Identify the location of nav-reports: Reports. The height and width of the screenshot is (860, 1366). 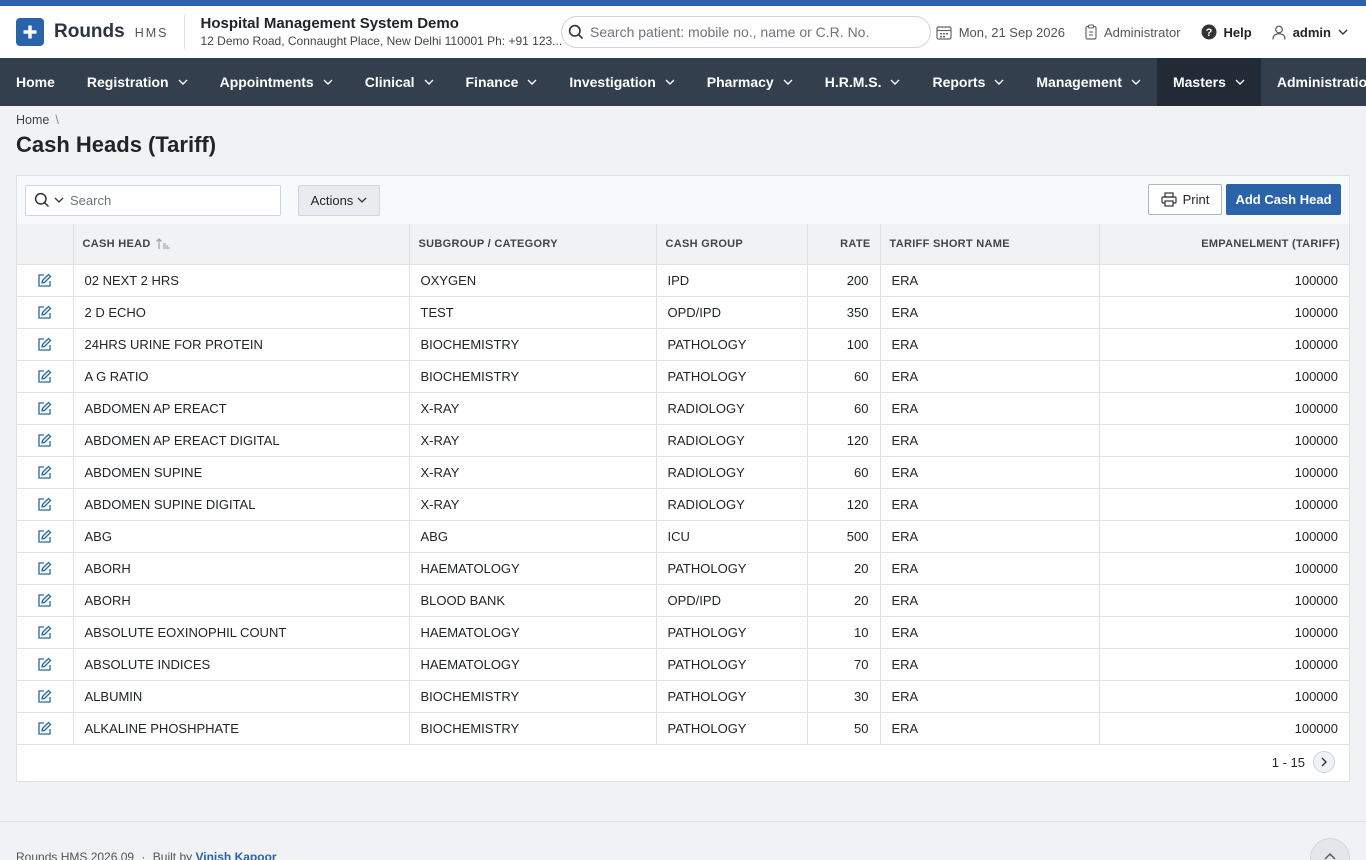
(968, 82).